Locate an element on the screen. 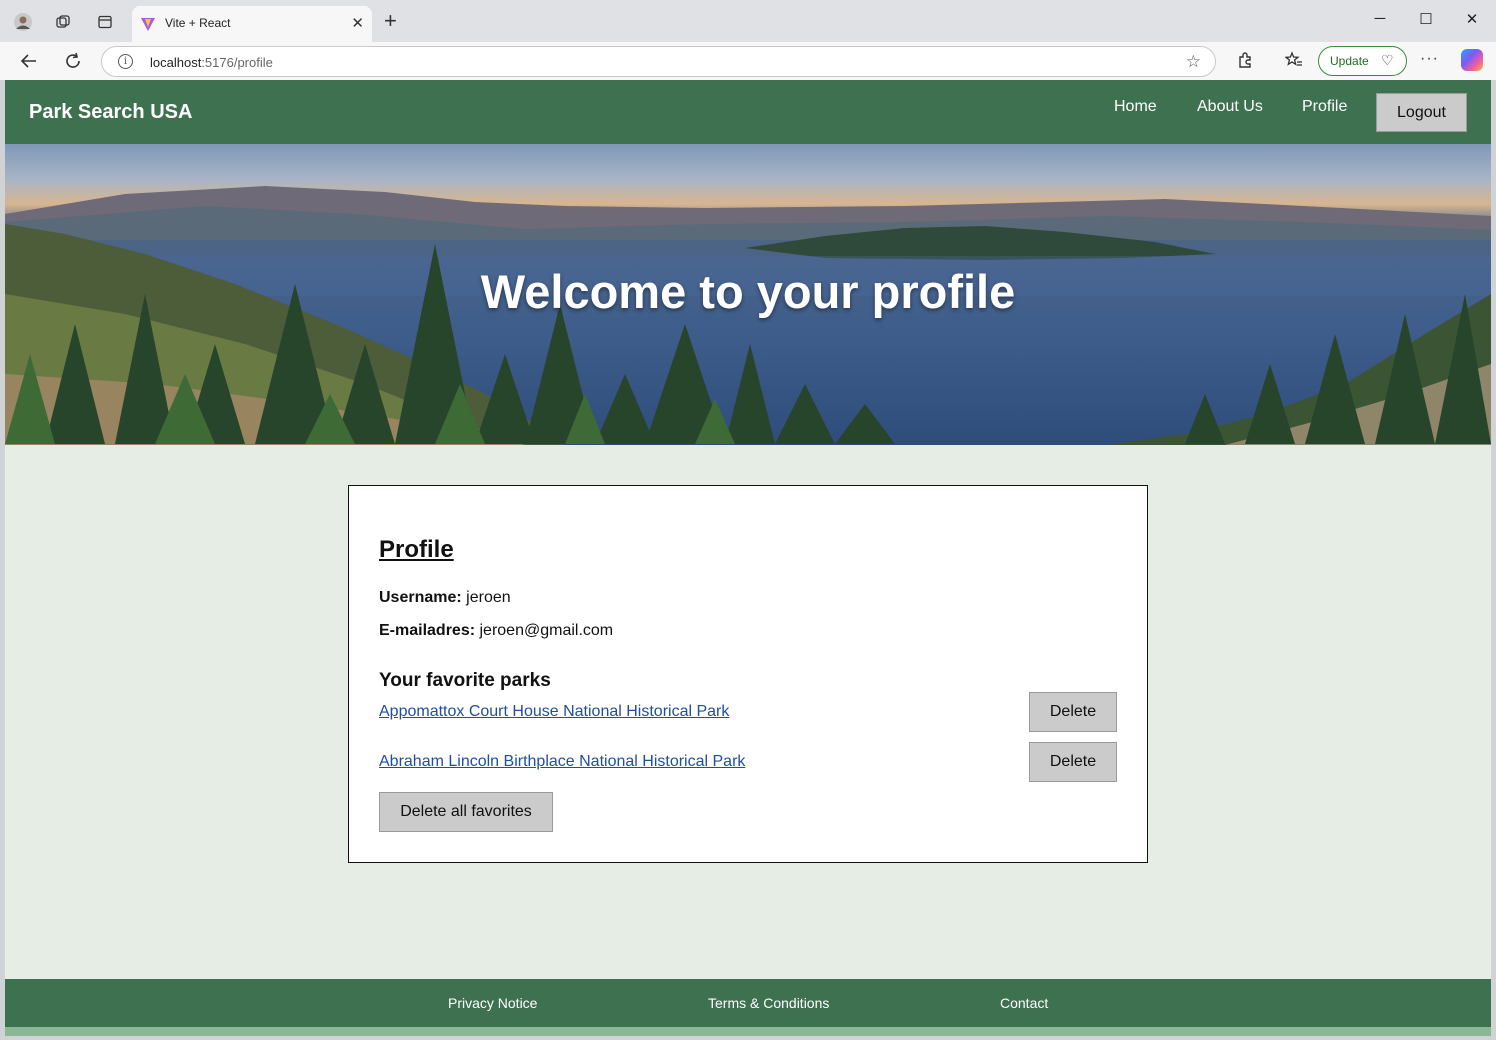 The width and height of the screenshot is (1496, 1040). footer-terms-link: Terms & Conditions is located at coordinates (768, 1003).